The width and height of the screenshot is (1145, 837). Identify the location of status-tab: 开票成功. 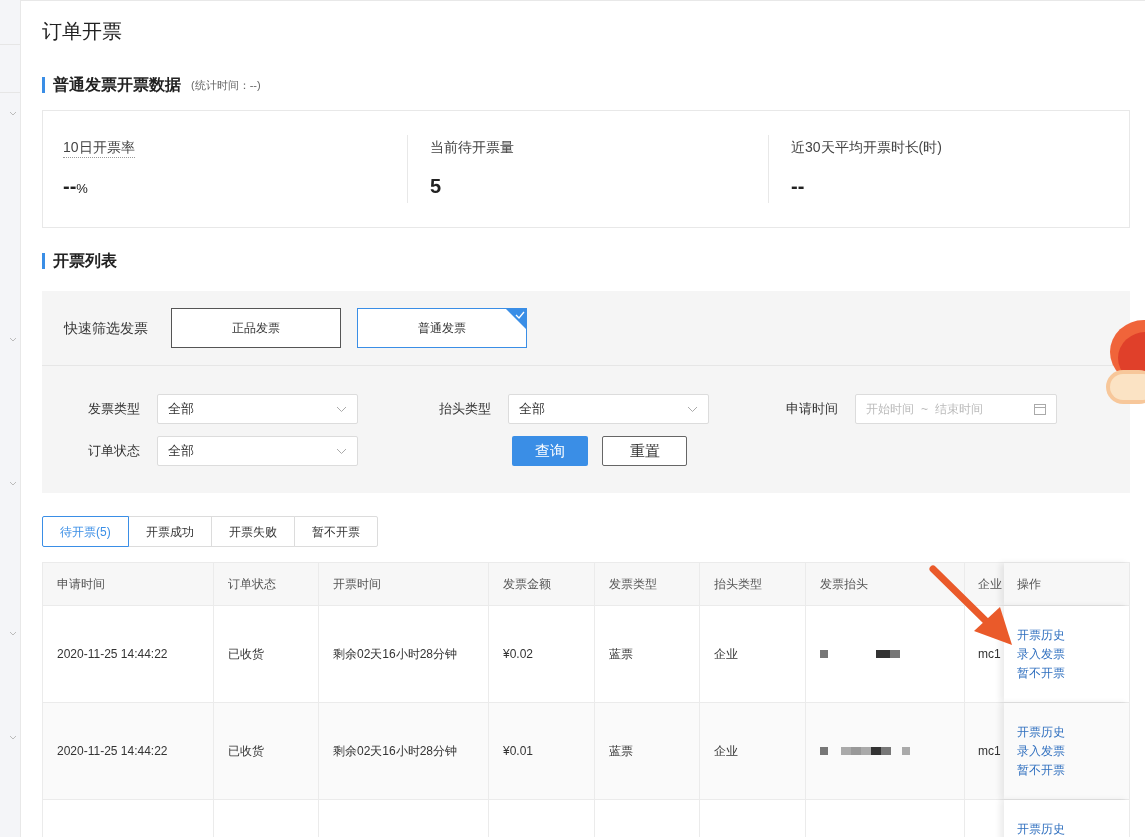
(169, 531).